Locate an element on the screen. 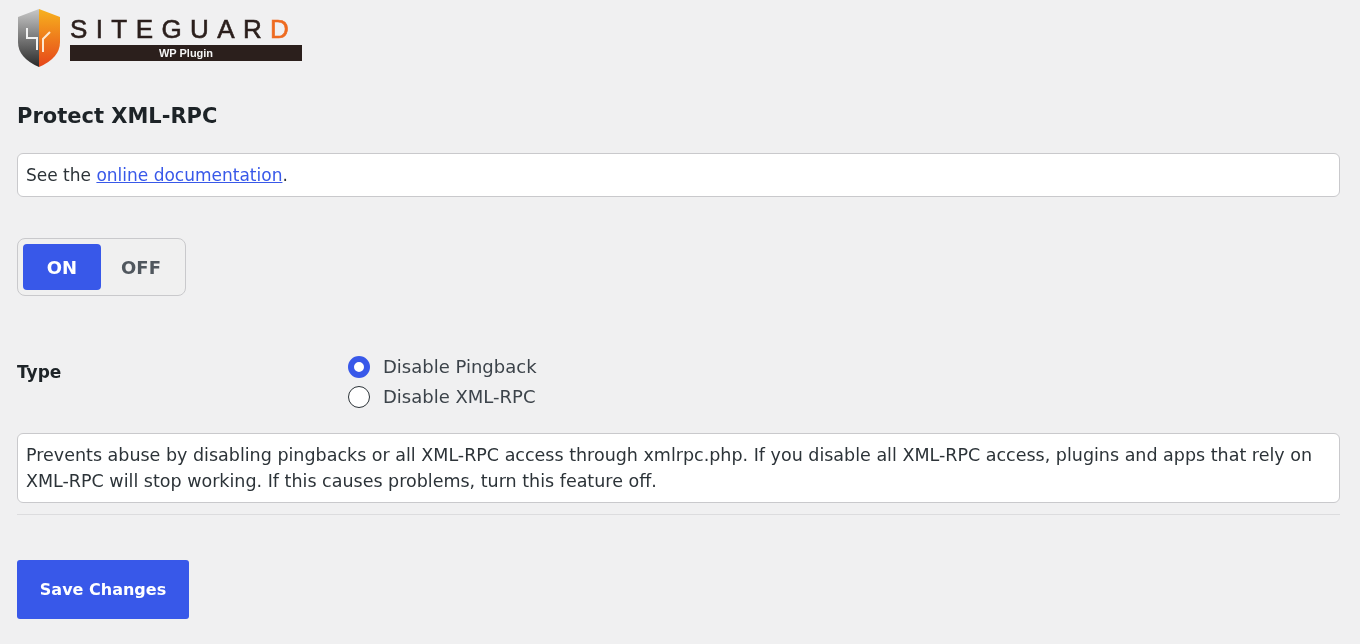 This screenshot has height=644, width=1360. field-label: Type is located at coordinates (40, 372).